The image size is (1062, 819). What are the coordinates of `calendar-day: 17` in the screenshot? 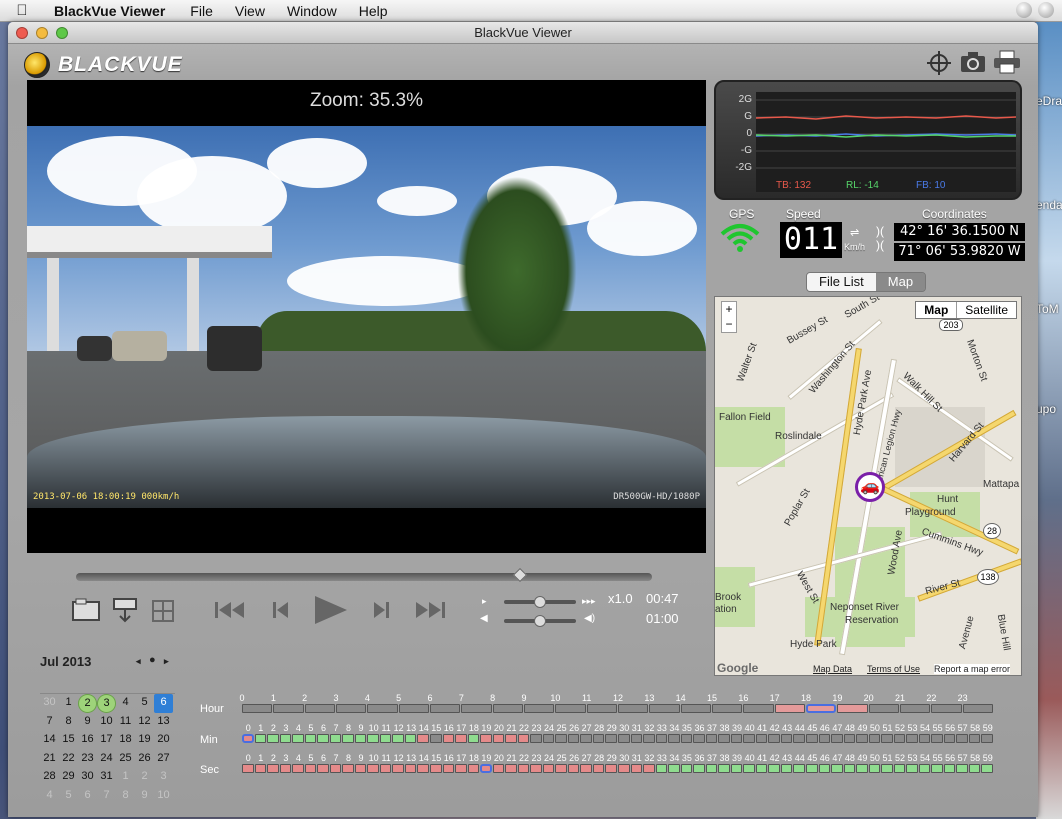 It's located at (106, 740).